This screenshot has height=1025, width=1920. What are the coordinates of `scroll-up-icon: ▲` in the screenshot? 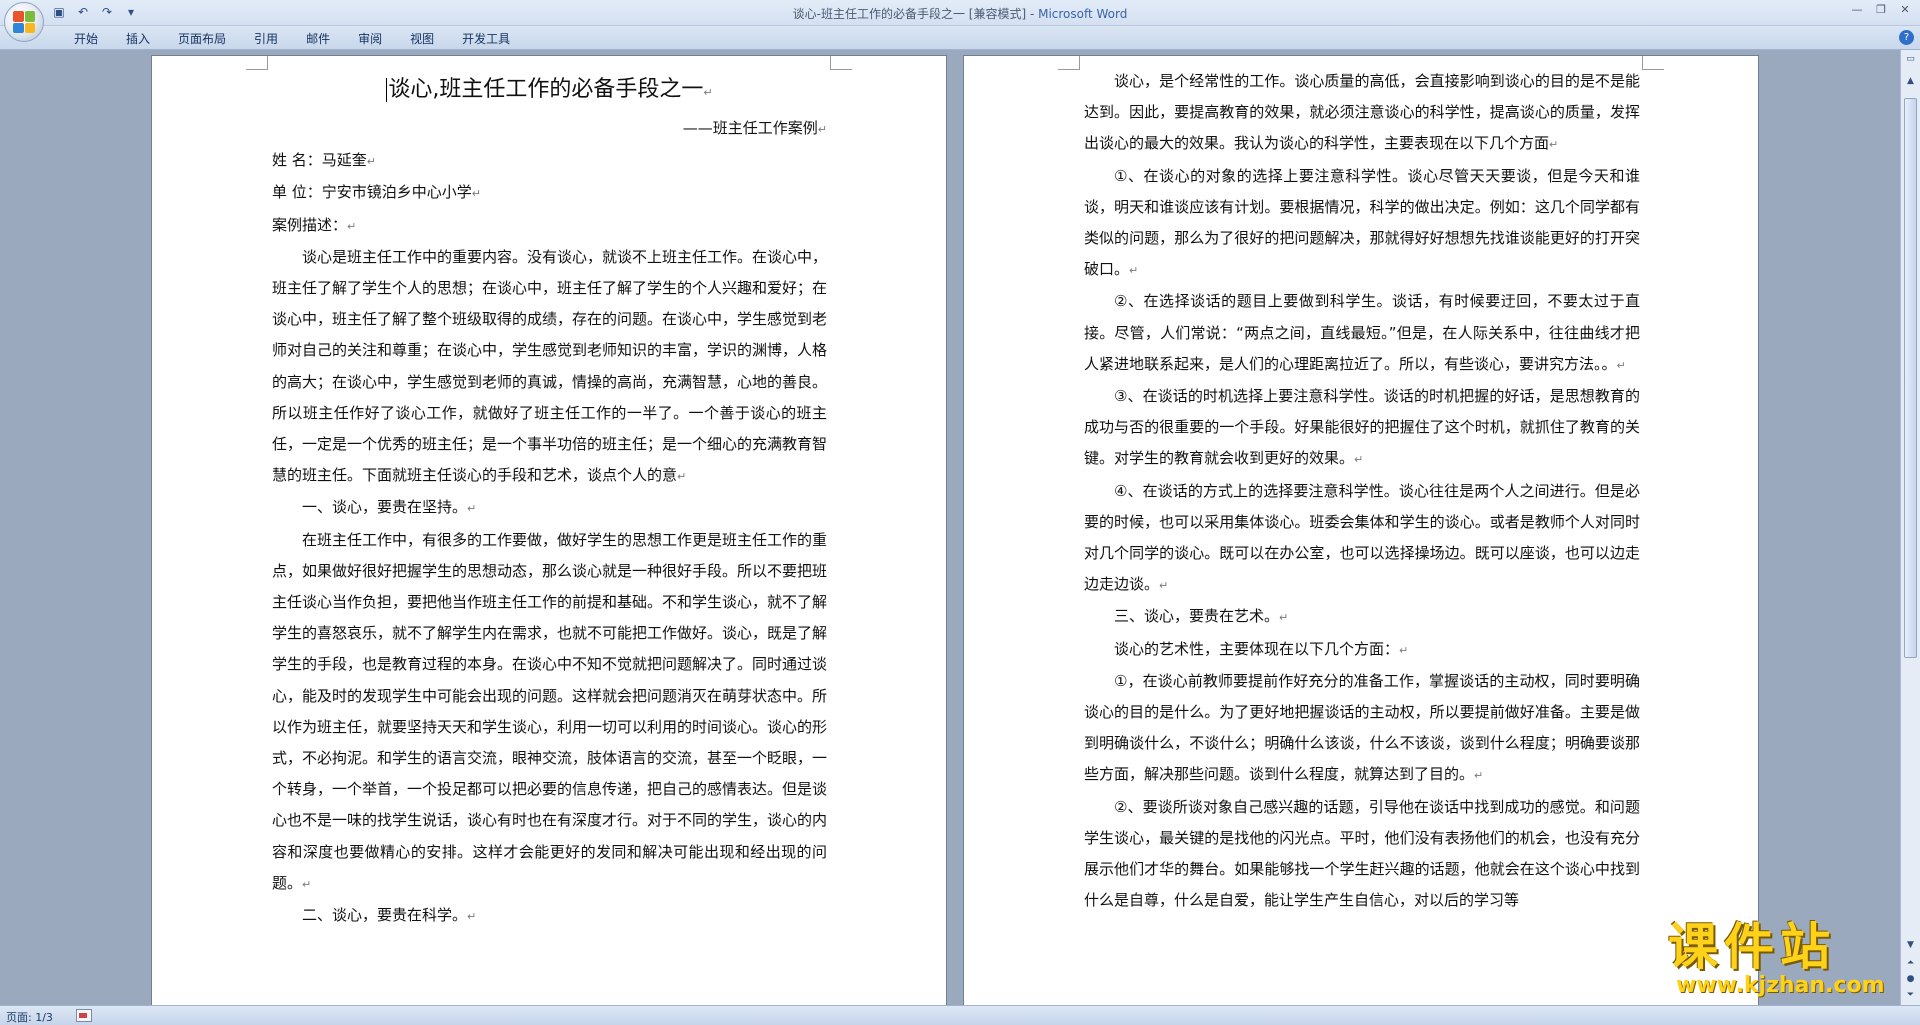 It's located at (1910, 81).